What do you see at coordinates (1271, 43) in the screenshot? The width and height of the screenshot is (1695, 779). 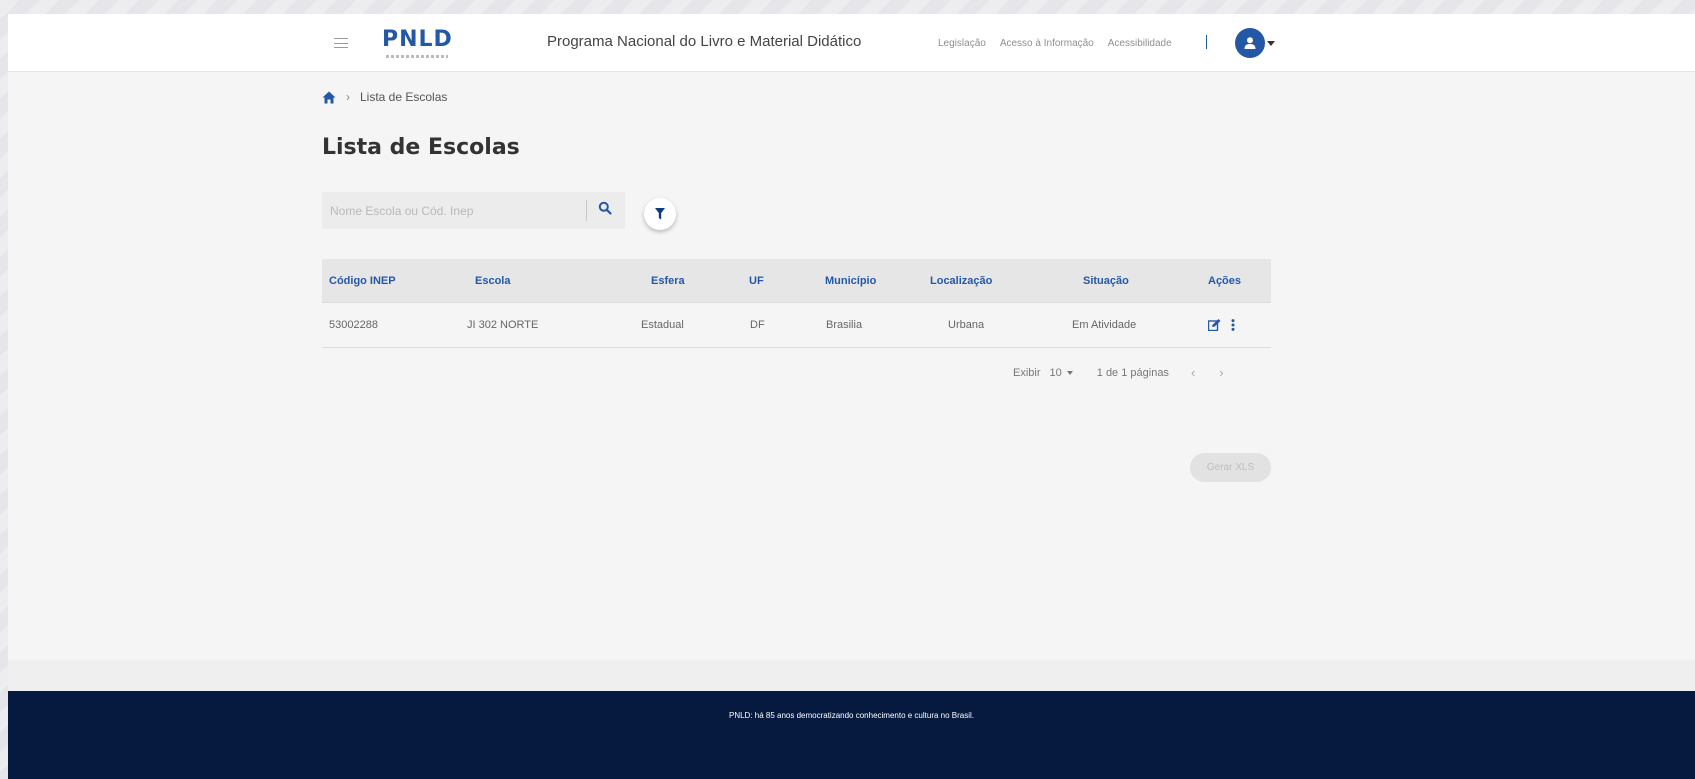 I see `avatar-chevron-down-icon` at bounding box center [1271, 43].